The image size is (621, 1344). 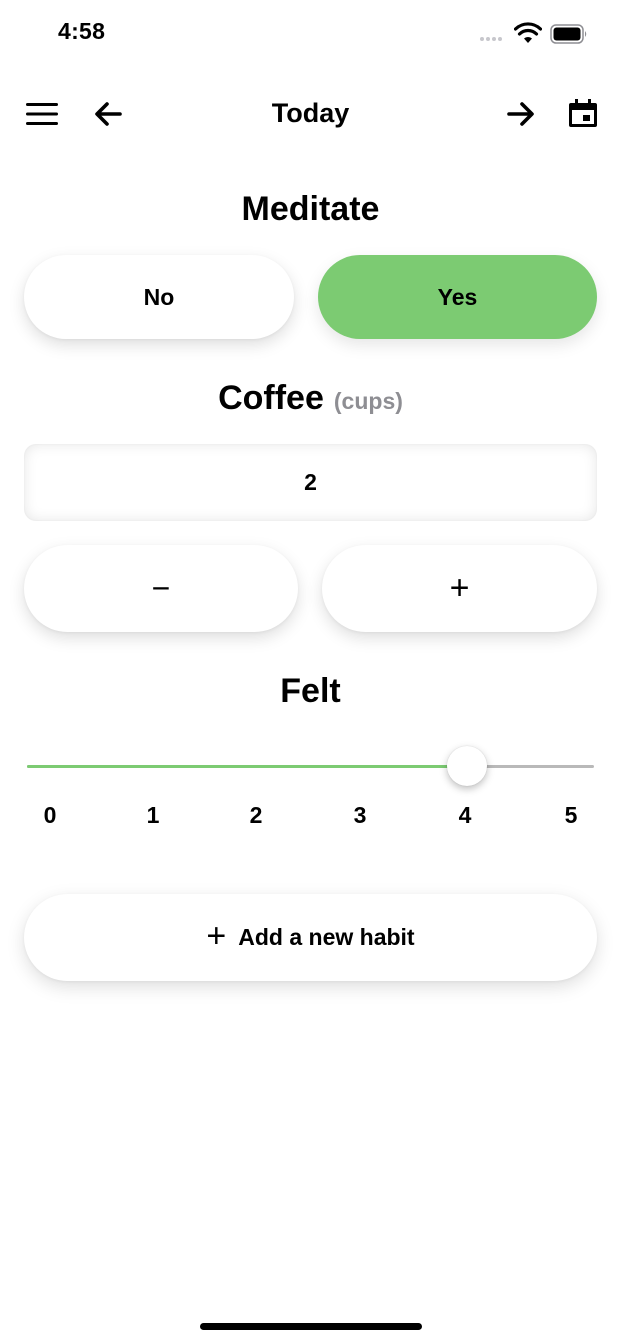 I want to click on meditate-yes-button: Yes, so click(x=457, y=297).